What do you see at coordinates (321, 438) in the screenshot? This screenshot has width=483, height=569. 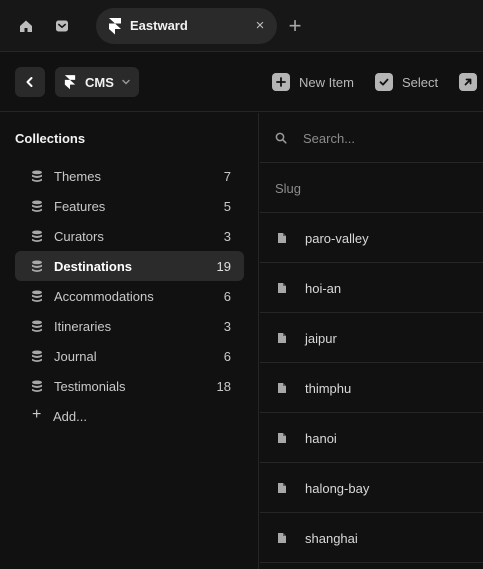 I see `row-slug: hanoi` at bounding box center [321, 438].